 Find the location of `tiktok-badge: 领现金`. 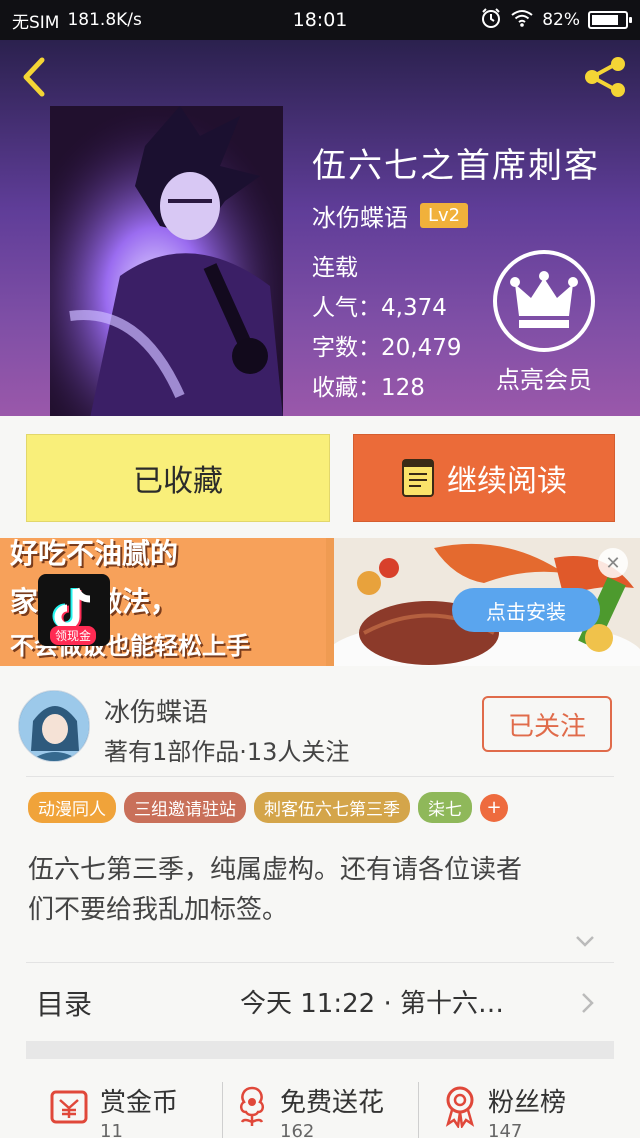

tiktok-badge: 领现金 is located at coordinates (73, 635).